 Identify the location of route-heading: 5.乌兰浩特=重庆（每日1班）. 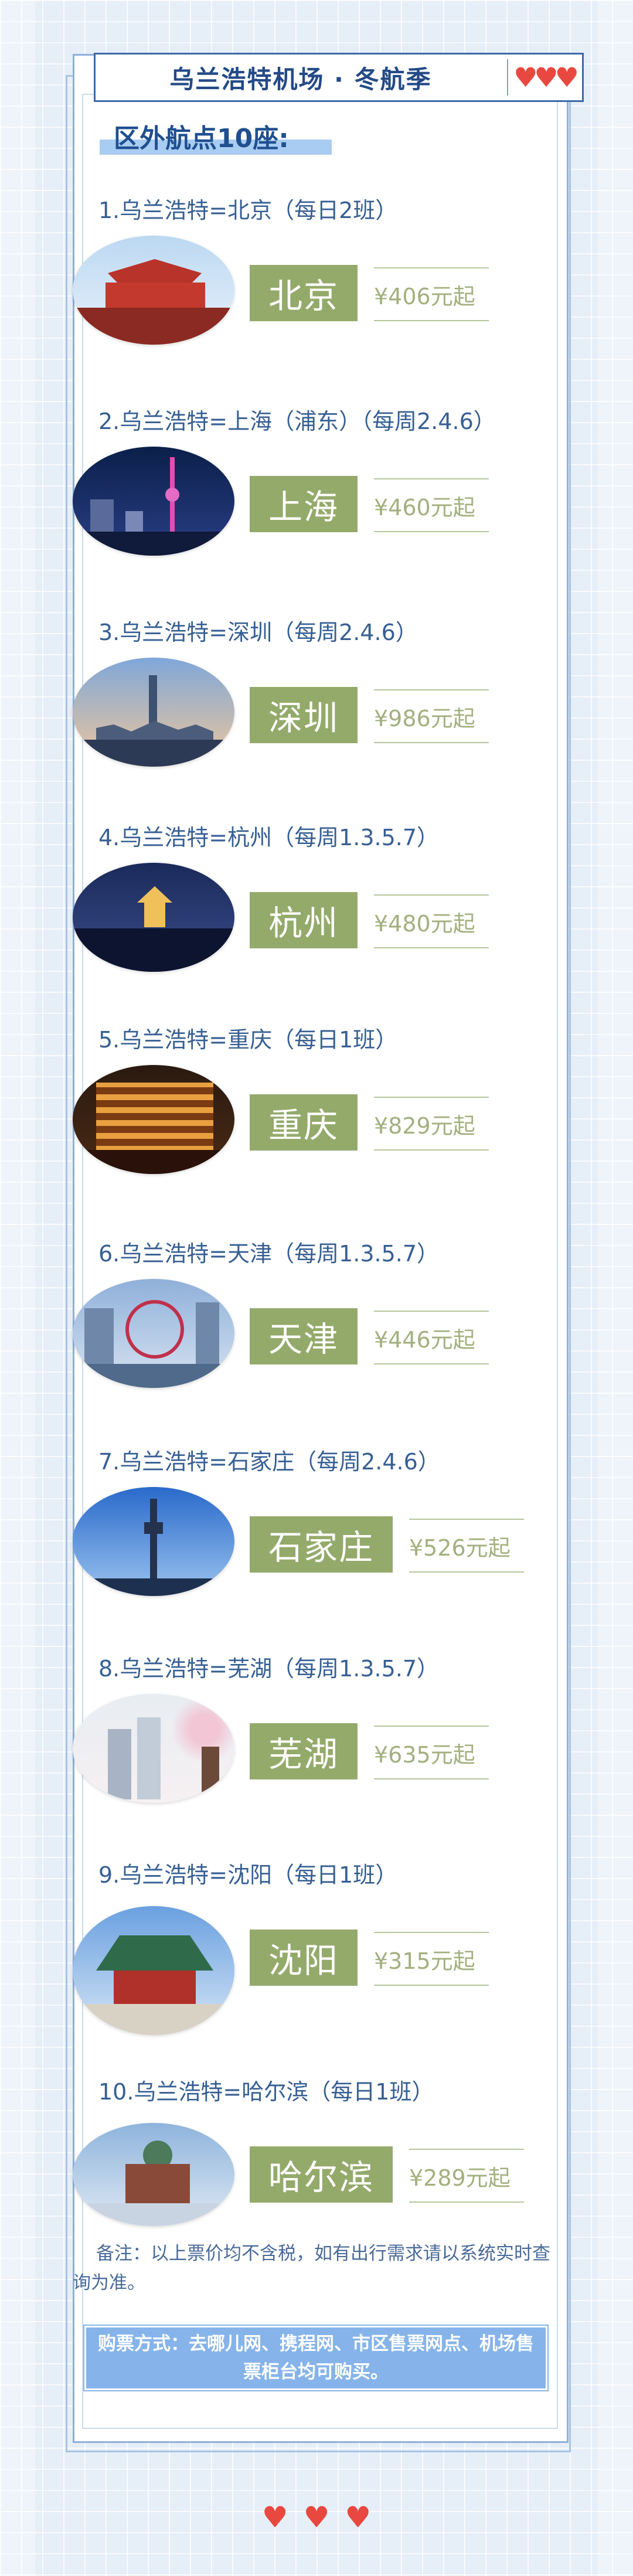
(248, 1039).